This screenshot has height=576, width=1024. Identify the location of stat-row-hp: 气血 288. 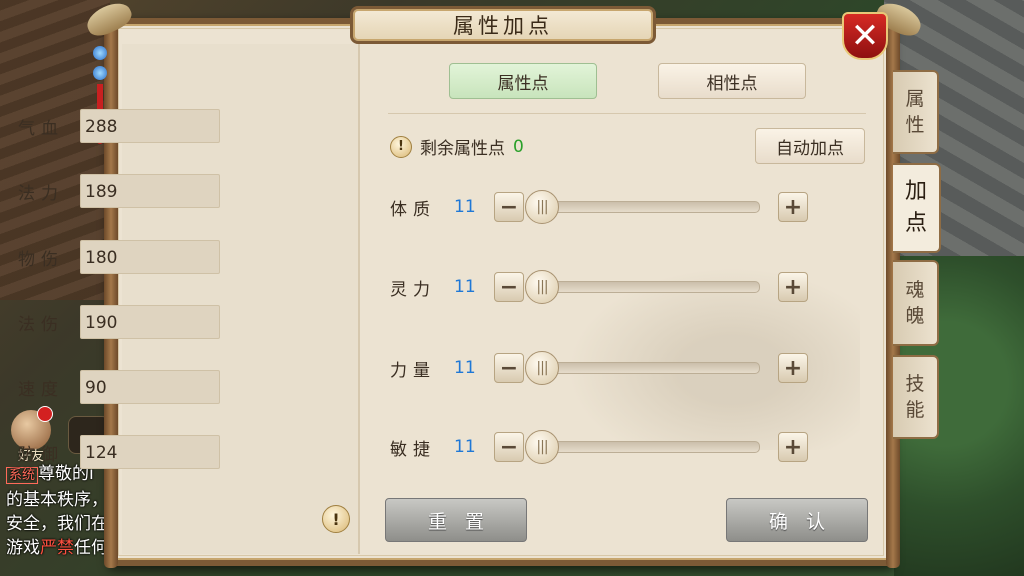
(119, 126).